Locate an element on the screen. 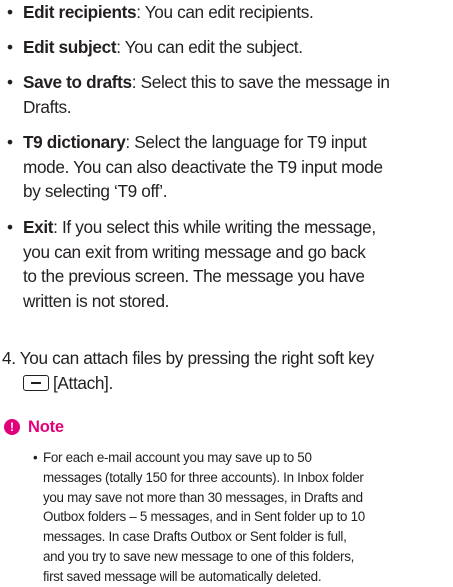  option-term: T9 dictionary is located at coordinates (74, 142).